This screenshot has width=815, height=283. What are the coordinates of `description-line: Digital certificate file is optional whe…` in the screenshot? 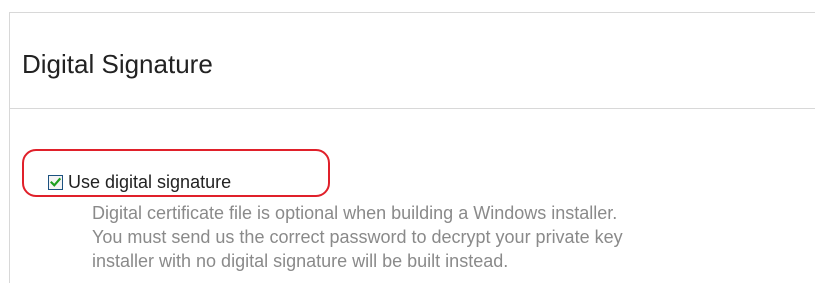 It's located at (355, 213).